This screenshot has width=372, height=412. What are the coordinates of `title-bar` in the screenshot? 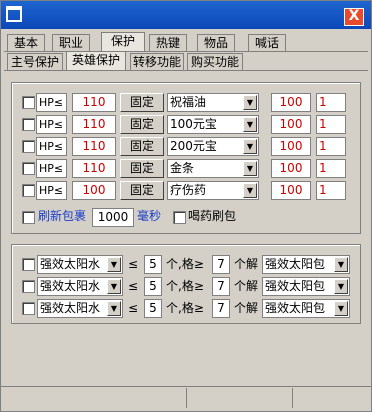 It's located at (186, 15).